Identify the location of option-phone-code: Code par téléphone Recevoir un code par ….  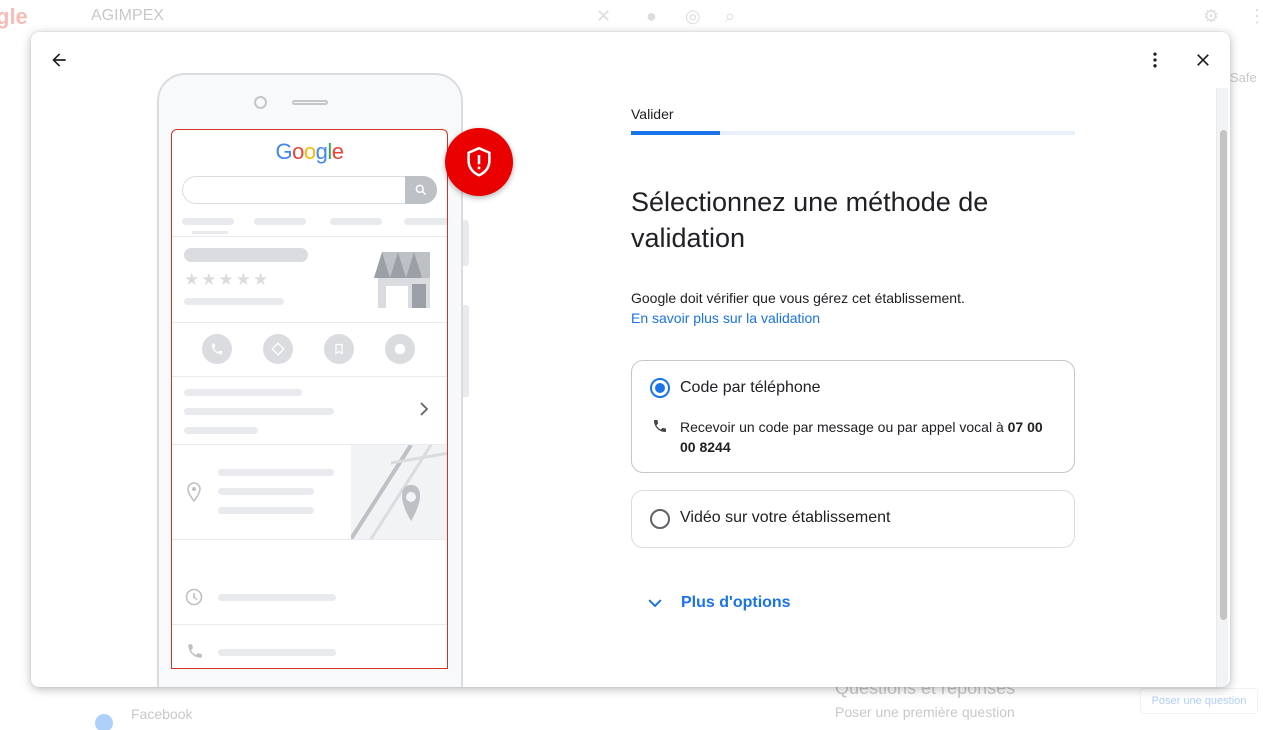
(853, 416).